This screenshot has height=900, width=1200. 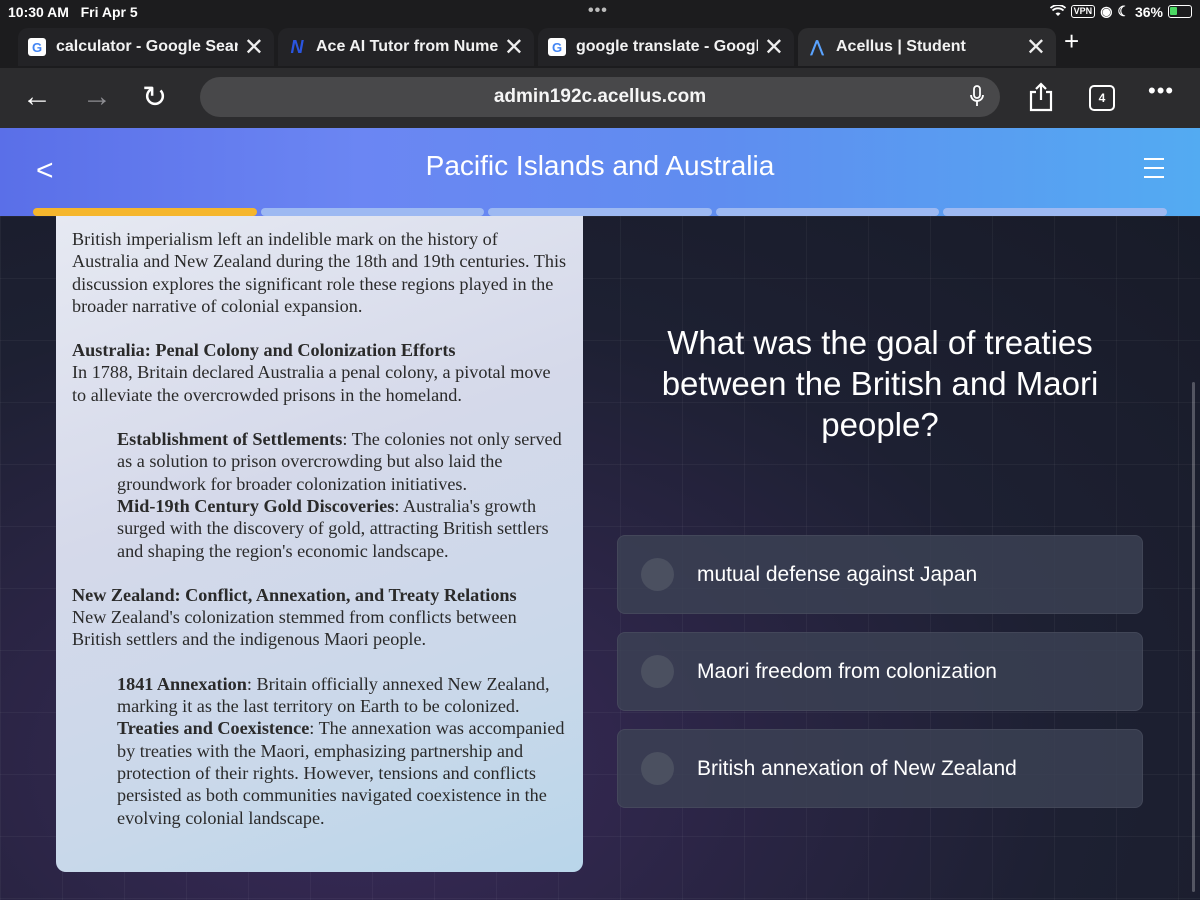 I want to click on answer-label: Maori freedom from colonization, so click(x=847, y=671).